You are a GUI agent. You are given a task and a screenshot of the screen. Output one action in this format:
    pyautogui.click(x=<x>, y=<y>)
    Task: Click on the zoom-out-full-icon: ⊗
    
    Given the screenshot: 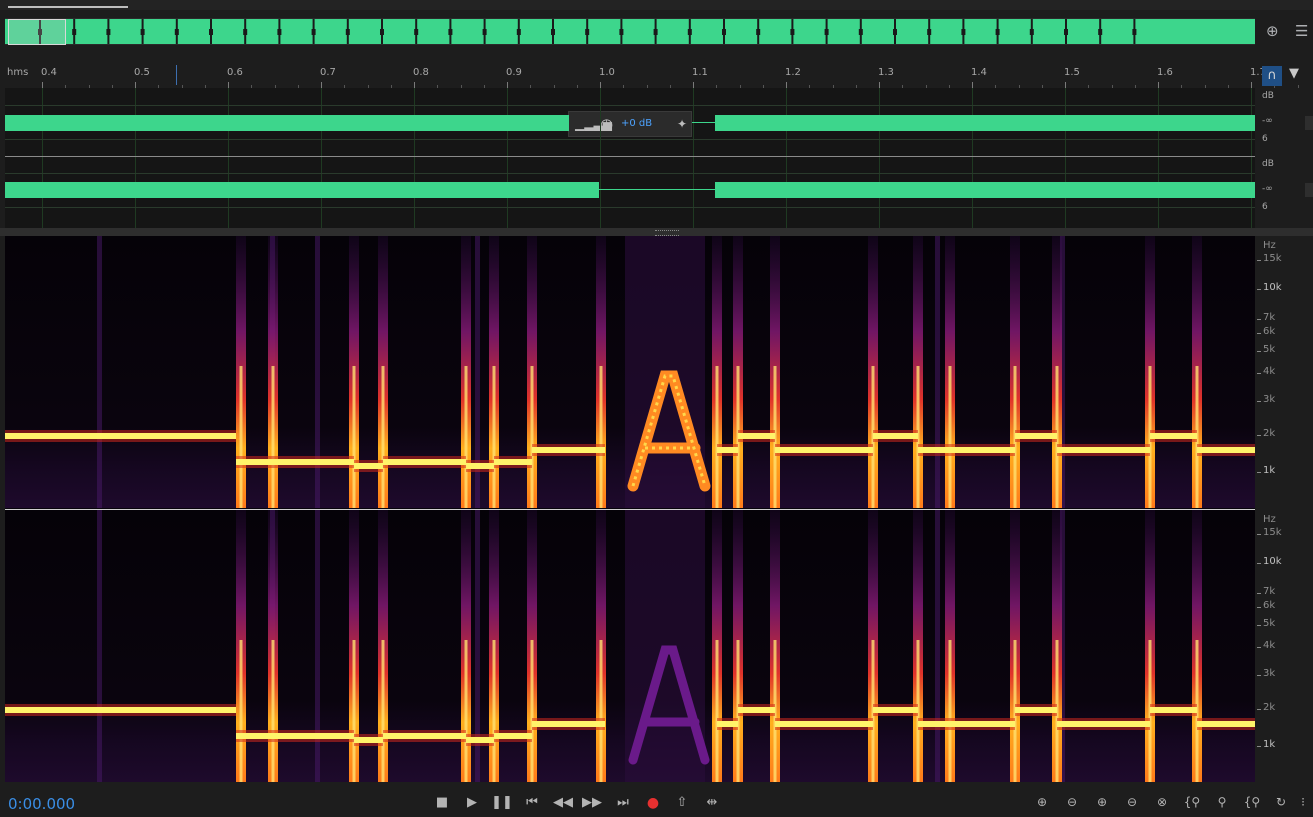 What is the action you would take?
    pyautogui.click(x=1162, y=802)
    